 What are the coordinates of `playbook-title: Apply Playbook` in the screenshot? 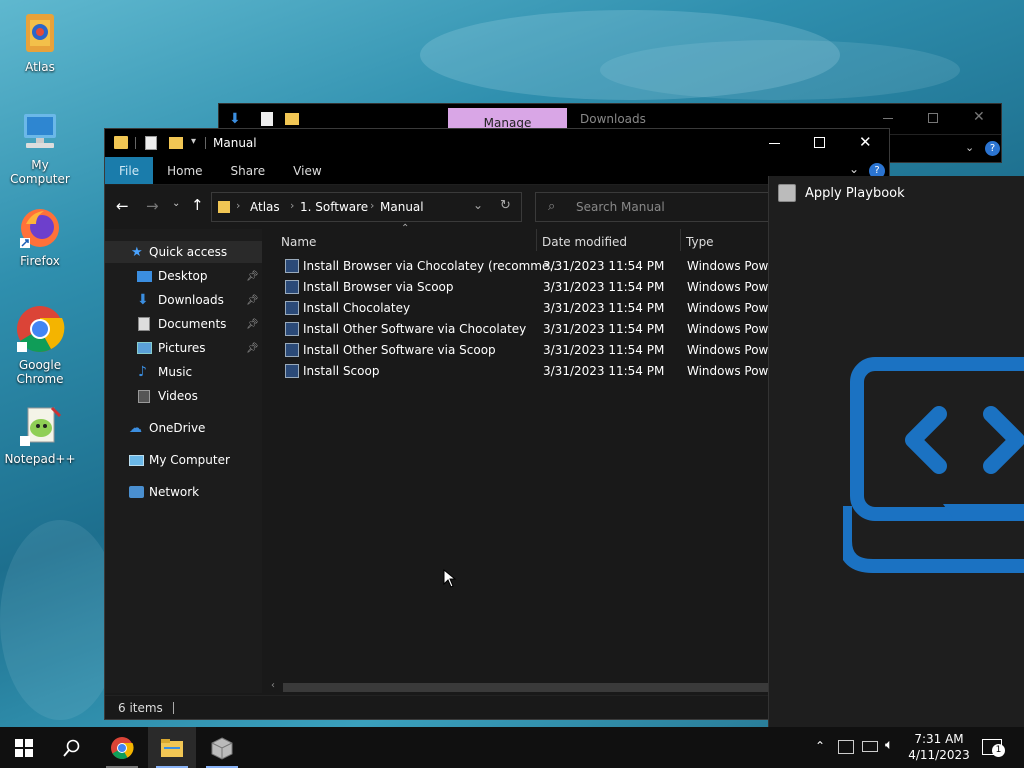 It's located at (855, 193).